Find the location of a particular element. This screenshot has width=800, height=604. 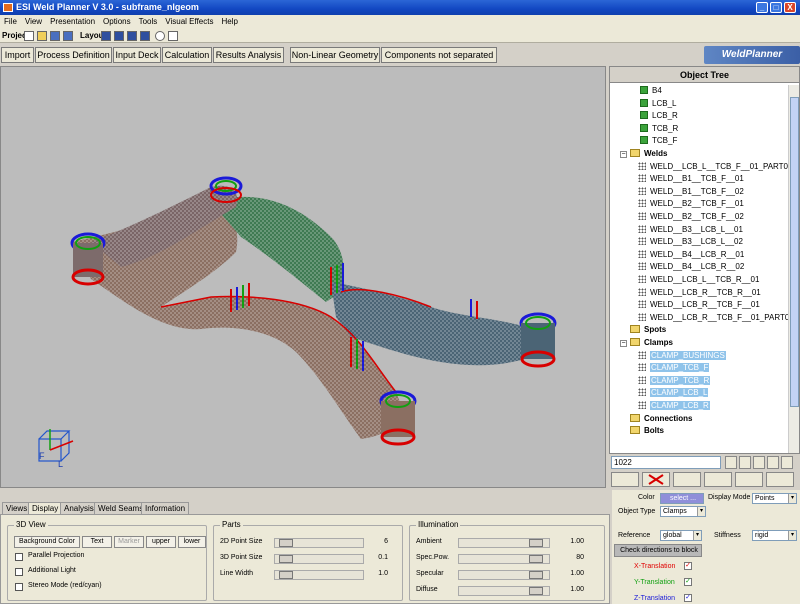

tree-item-weld: WELD__B2__TCB_F__01 is located at coordinates (691, 204).